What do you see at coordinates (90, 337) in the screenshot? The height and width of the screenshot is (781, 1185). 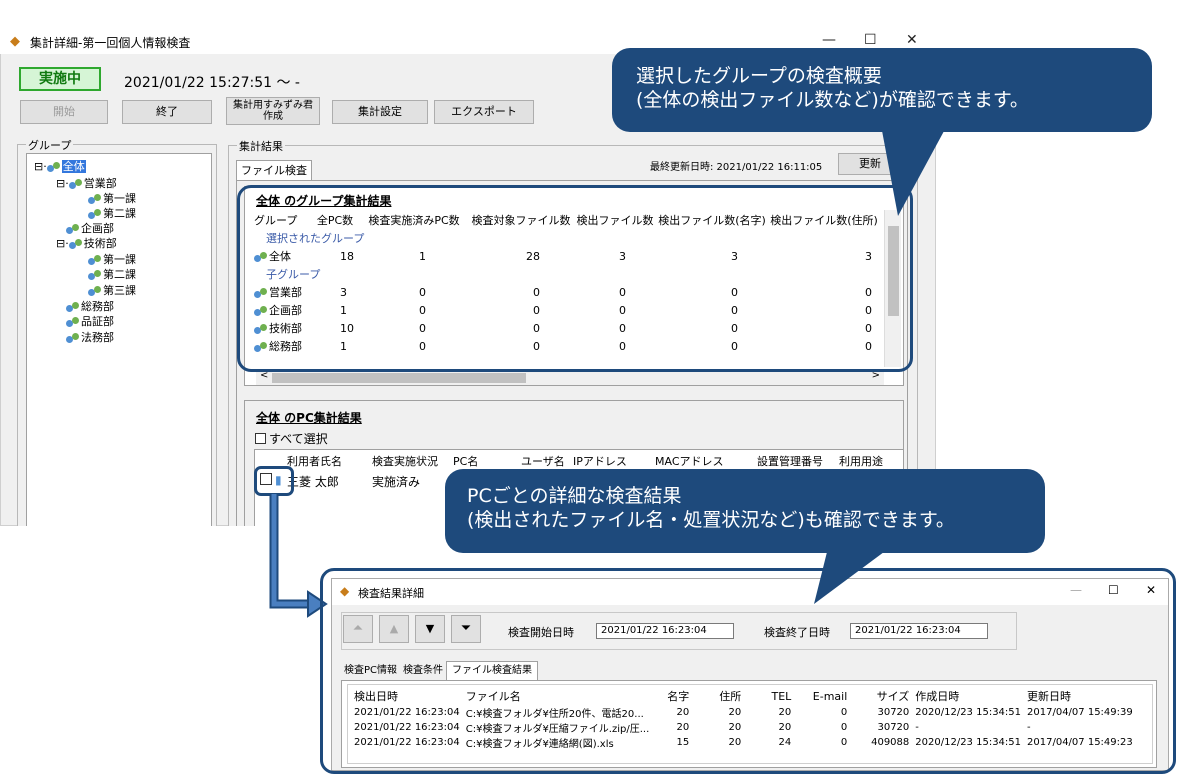 I see `tree-item: 法務部` at bounding box center [90, 337].